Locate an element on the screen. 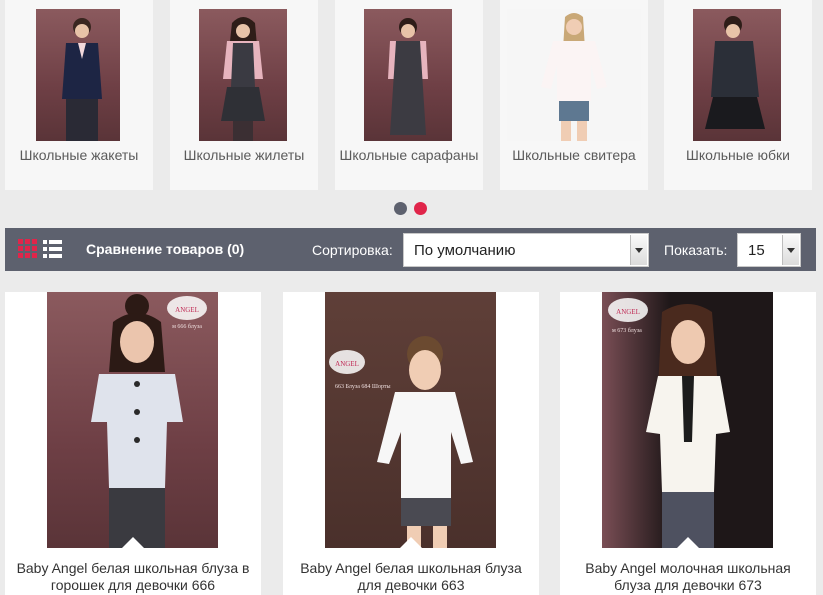 The width and height of the screenshot is (823, 595). category-card-sarafans: Школьные сарафаны is located at coordinates (409, 95).